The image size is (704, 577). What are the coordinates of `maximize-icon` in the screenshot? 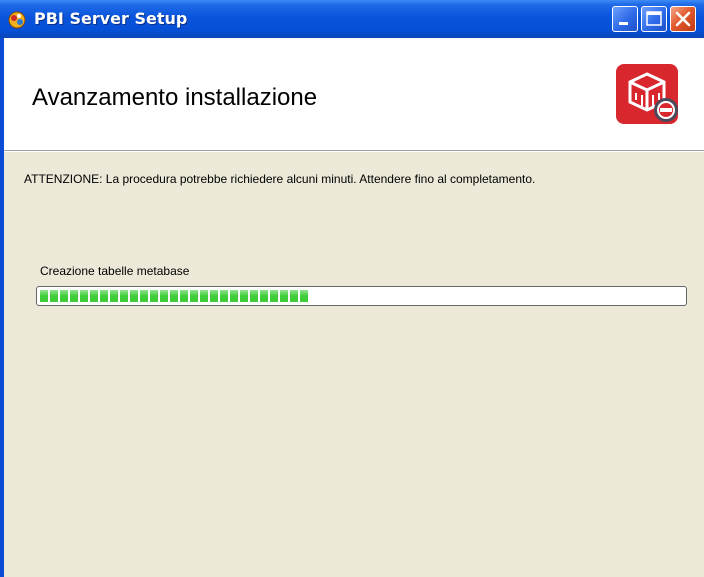 It's located at (654, 18).